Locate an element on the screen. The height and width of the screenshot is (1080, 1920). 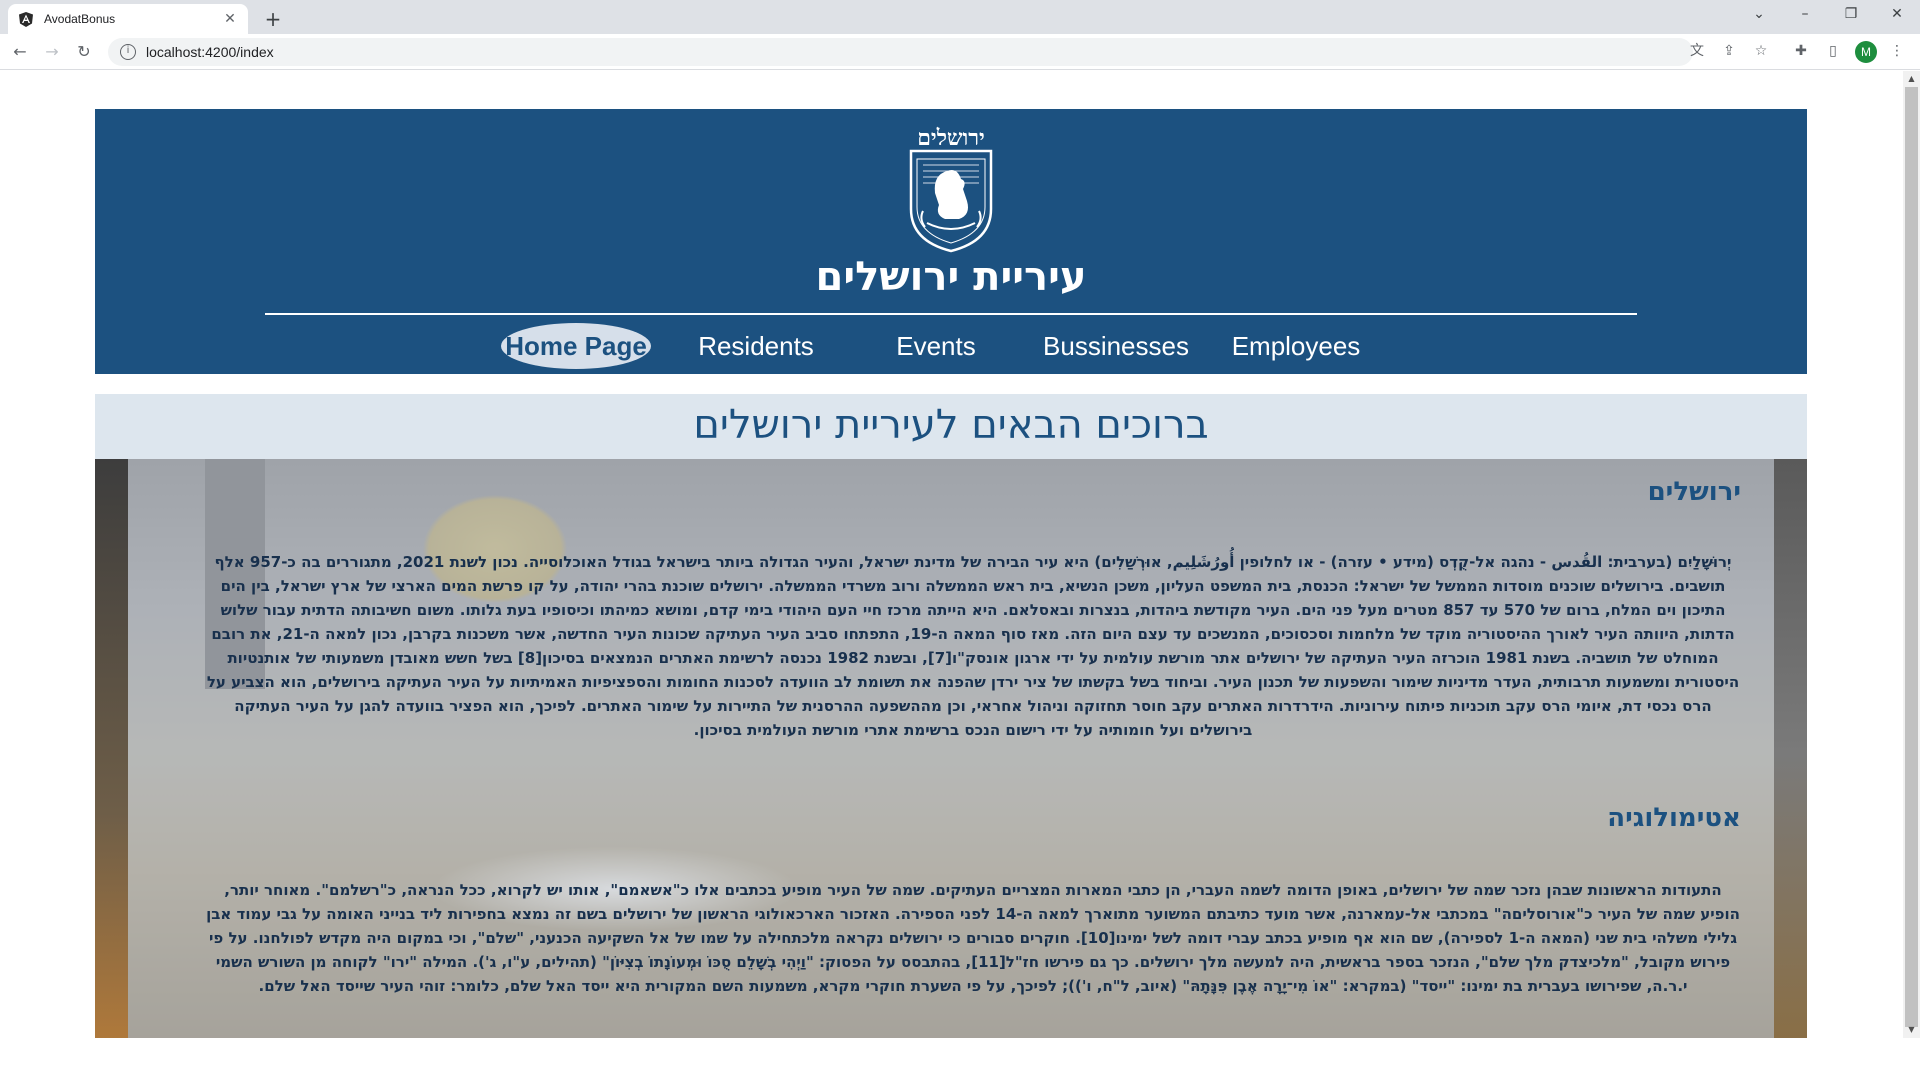
profile-avatar: M is located at coordinates (1866, 52).